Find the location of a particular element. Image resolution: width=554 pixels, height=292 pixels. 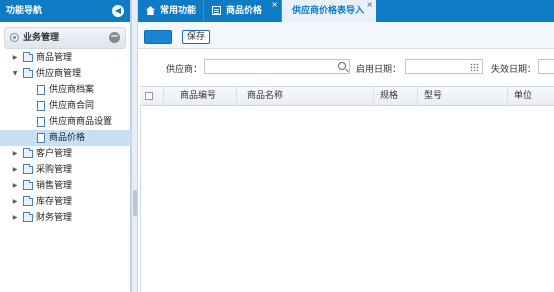

tab-label: 供应商价格表导入 is located at coordinates (328, 11).